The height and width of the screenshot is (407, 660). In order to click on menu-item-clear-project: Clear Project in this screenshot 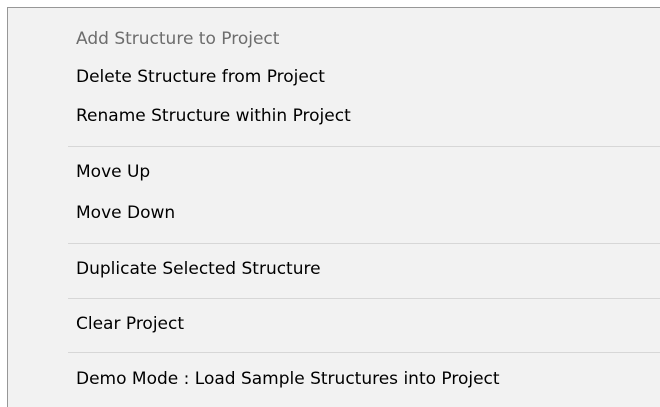, I will do `click(130, 324)`.